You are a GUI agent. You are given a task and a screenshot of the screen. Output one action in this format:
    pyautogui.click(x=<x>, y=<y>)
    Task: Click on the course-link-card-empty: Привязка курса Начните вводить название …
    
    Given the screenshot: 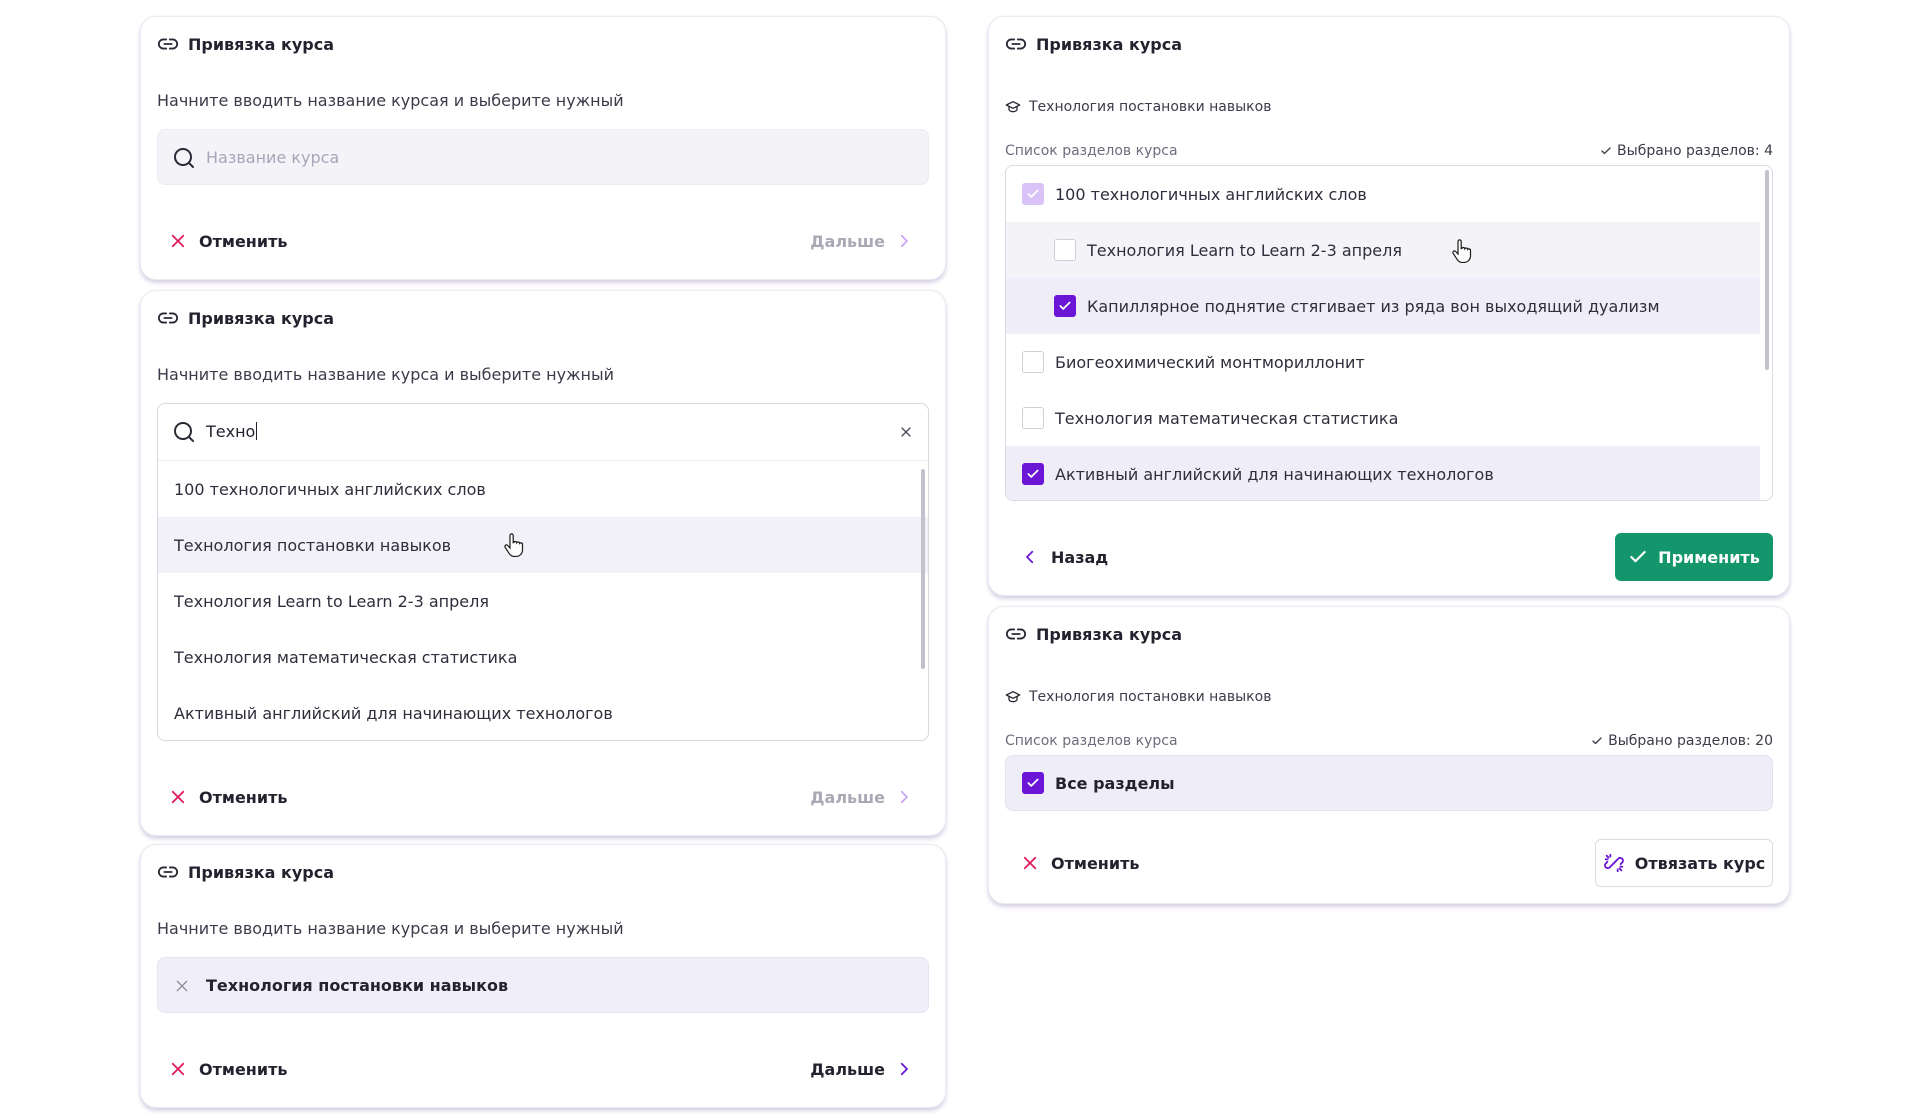 What is the action you would take?
    pyautogui.click(x=543, y=148)
    